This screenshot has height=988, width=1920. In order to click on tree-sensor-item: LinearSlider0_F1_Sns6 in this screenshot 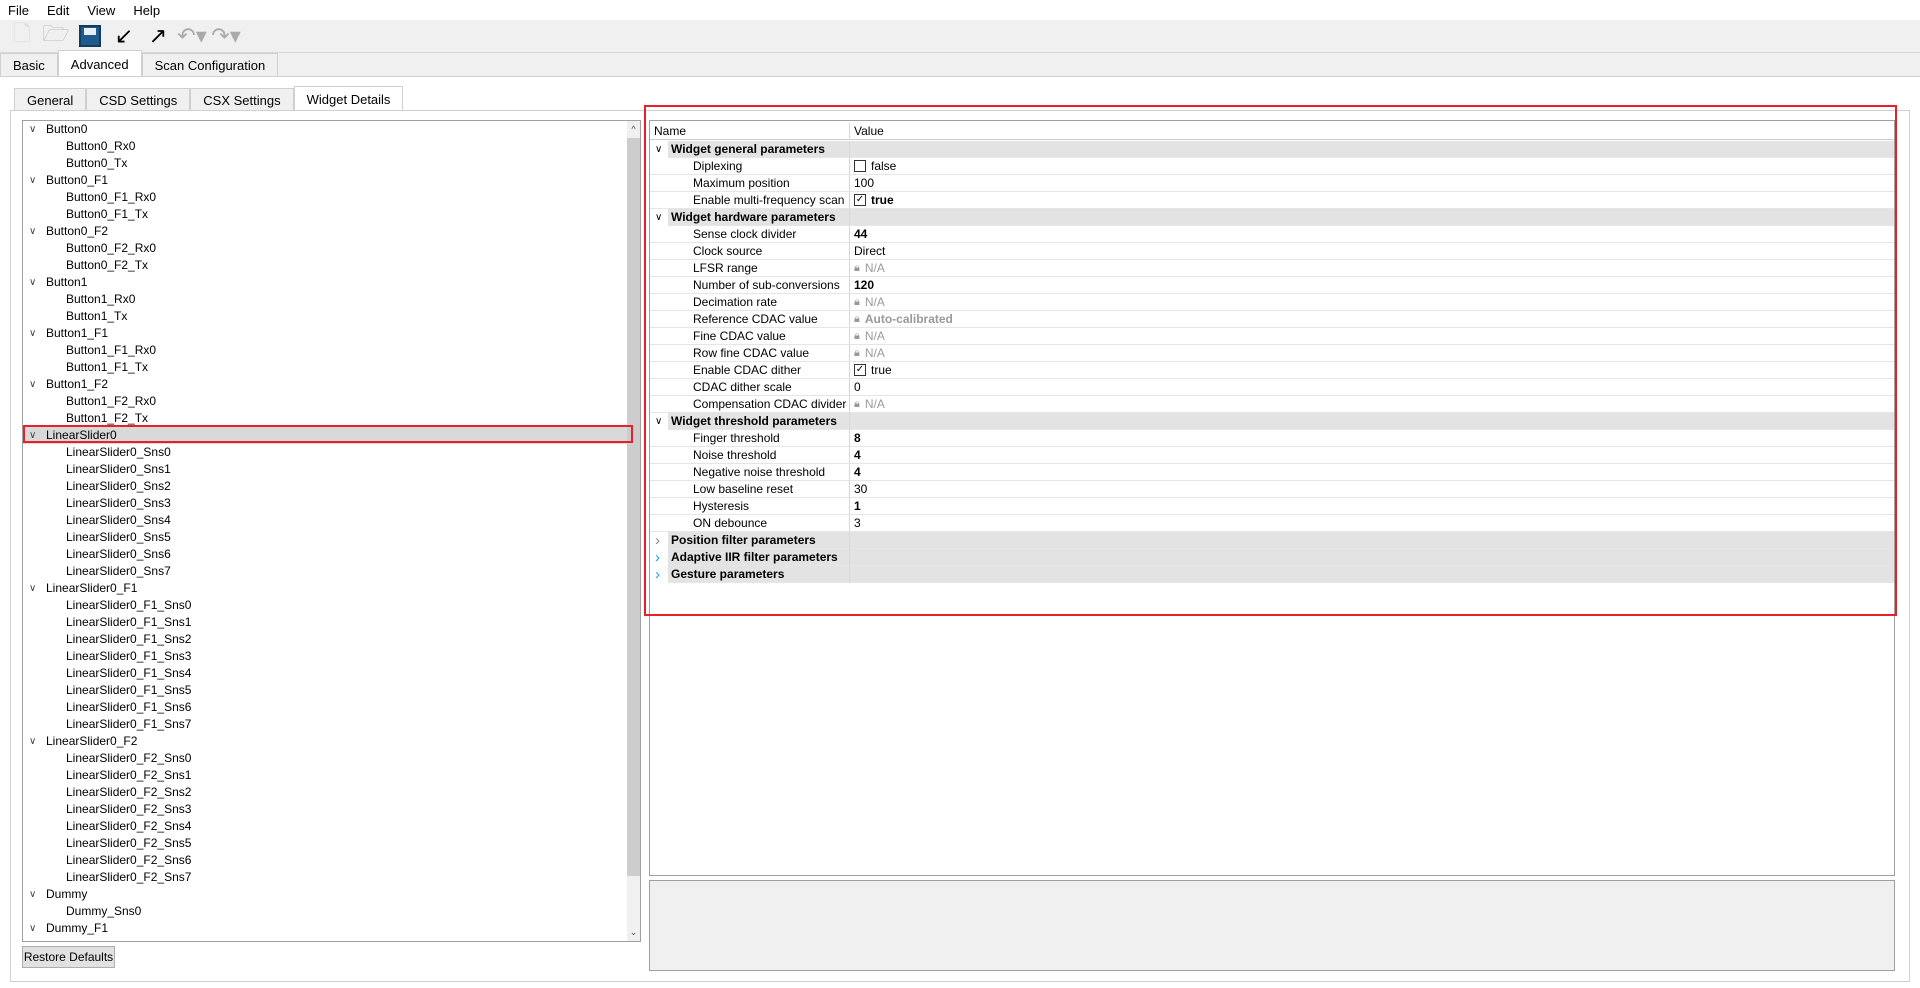, I will do `click(331, 707)`.